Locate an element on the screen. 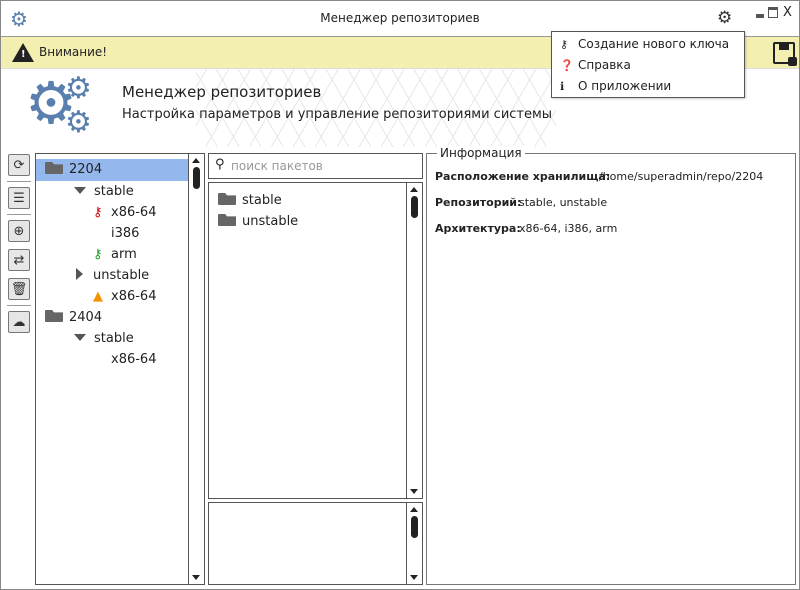 The height and width of the screenshot is (590, 800). save-lock-icon is located at coordinates (785, 54).